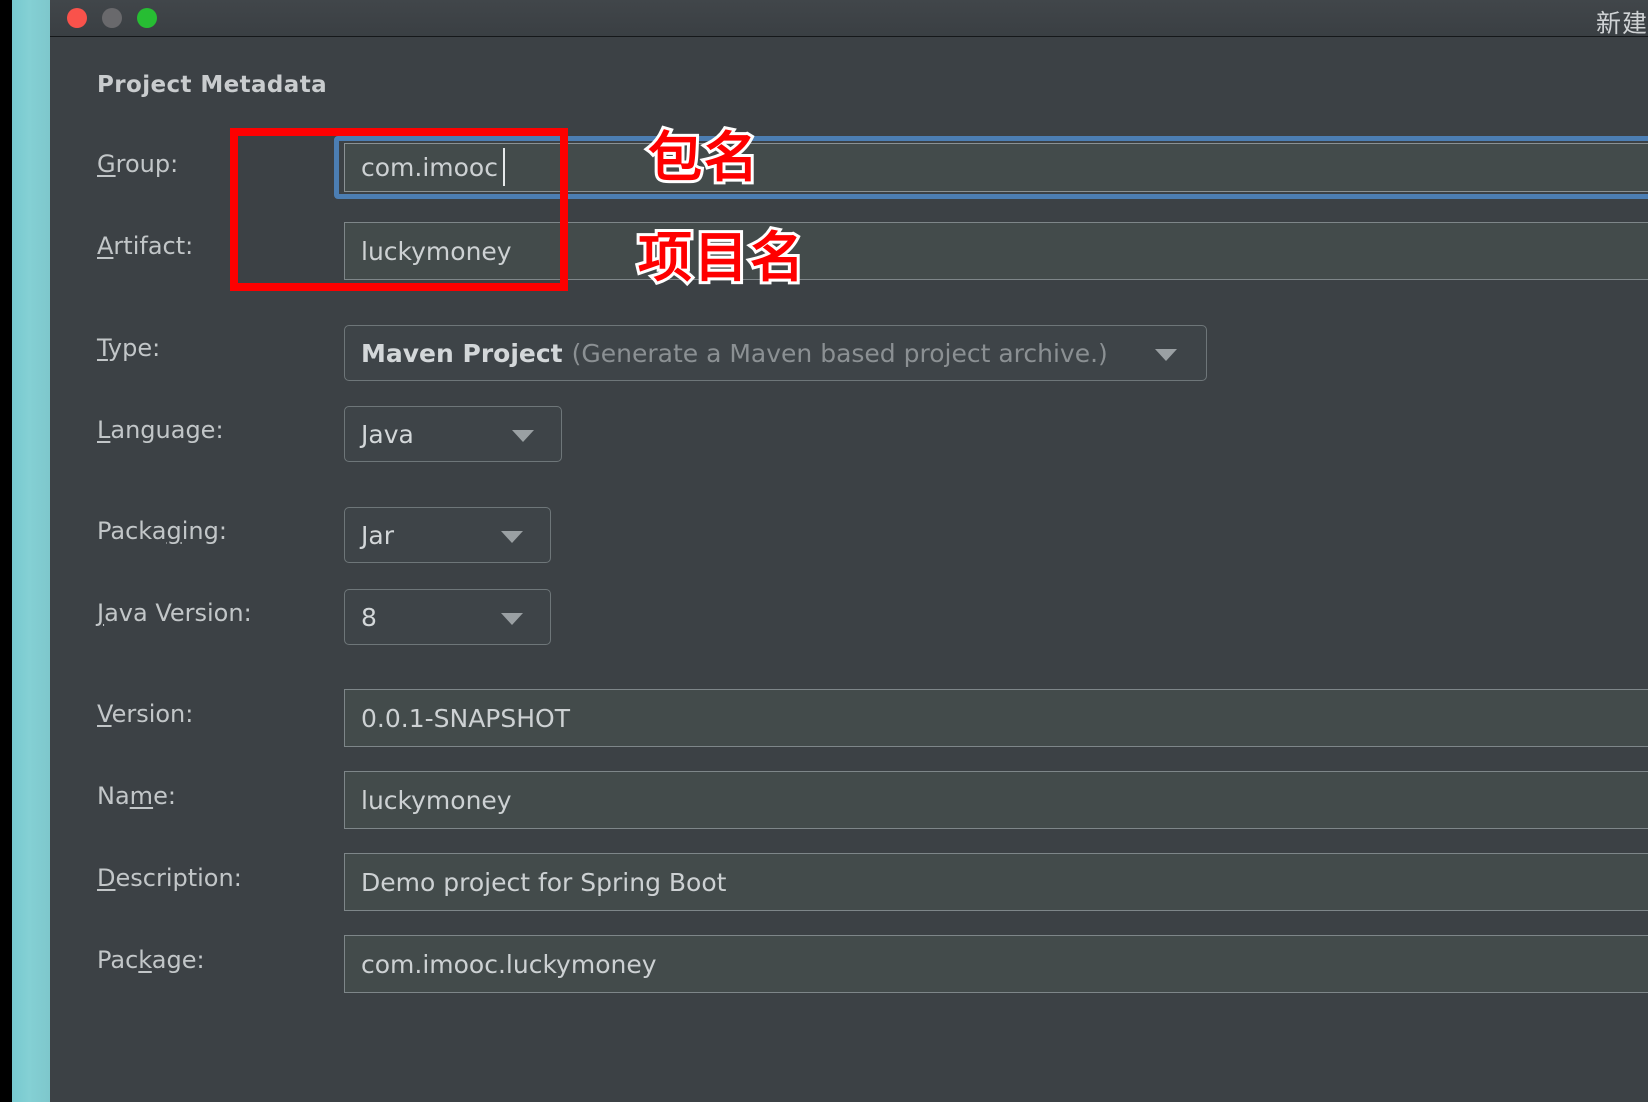  I want to click on packaging-combobox: Jar, so click(447, 535).